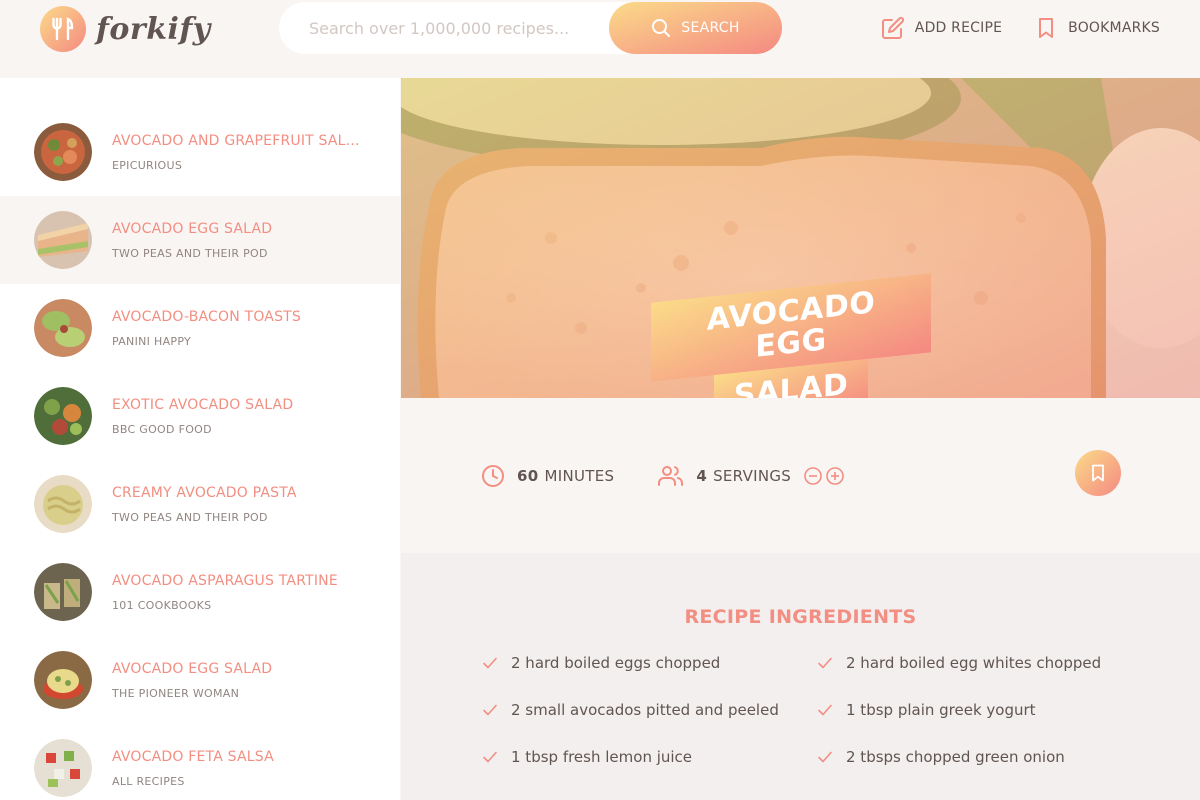 The image size is (1200, 800). I want to click on ingredient-item: 2 hard boiled eggs chopped, so click(648, 663).